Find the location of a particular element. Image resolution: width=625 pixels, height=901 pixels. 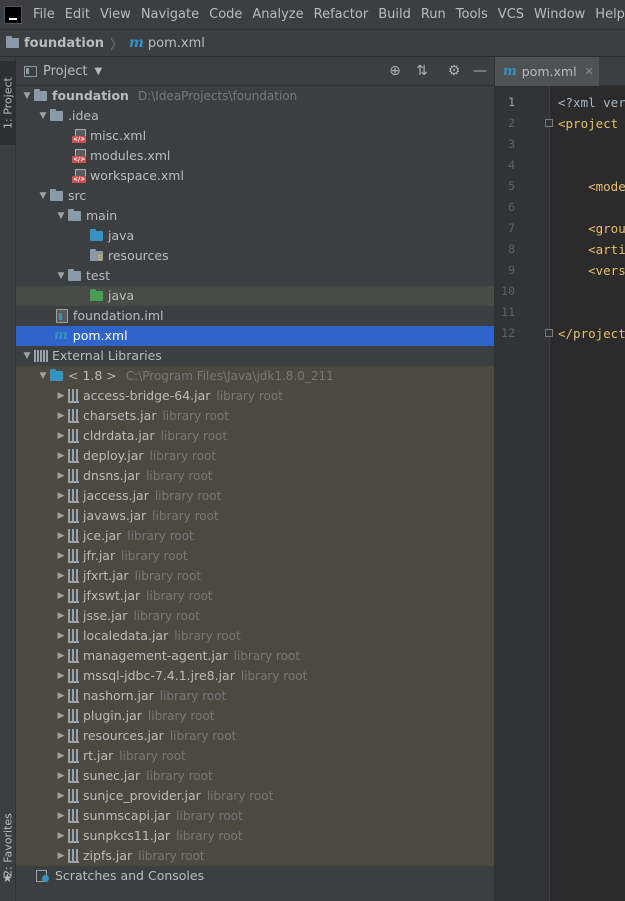

tree-item-src: ▼ src is located at coordinates (255, 196).